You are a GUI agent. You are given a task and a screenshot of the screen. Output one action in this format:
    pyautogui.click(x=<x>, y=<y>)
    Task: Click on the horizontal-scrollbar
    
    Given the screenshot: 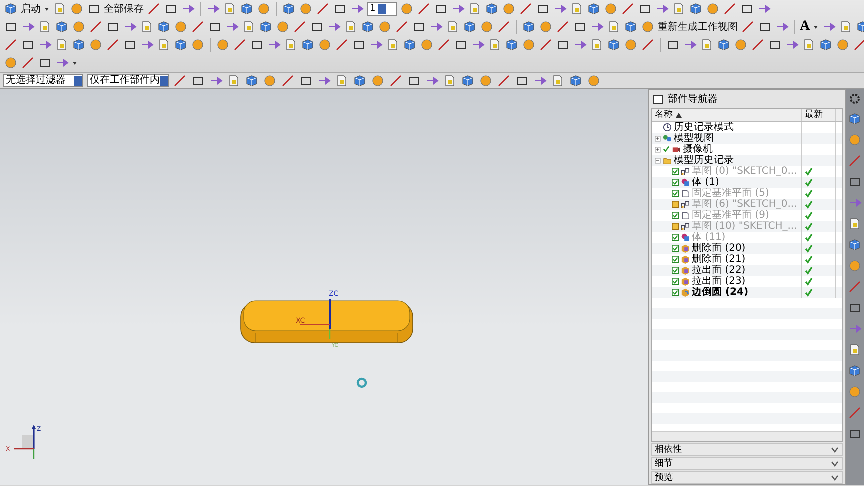 What is the action you would take?
    pyautogui.click(x=747, y=436)
    